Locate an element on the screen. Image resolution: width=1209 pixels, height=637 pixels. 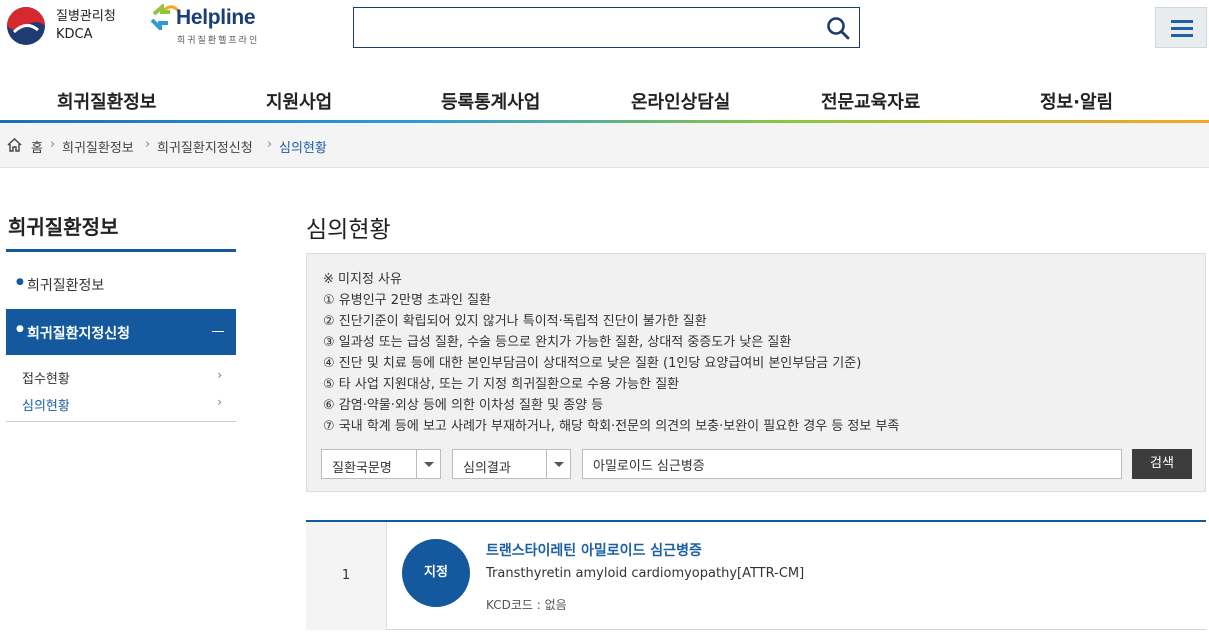
search-button: 검색 is located at coordinates (1162, 464).